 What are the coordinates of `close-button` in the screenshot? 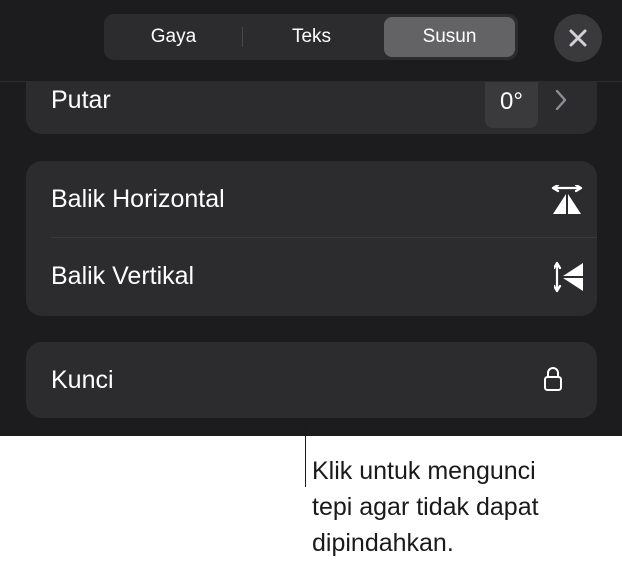 It's located at (578, 38).